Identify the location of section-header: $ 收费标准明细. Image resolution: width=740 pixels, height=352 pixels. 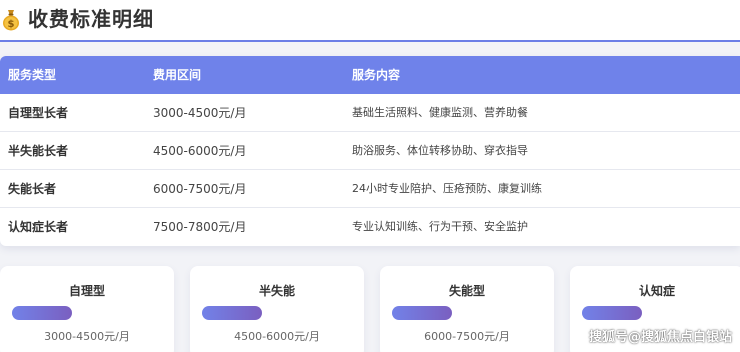
(370, 20).